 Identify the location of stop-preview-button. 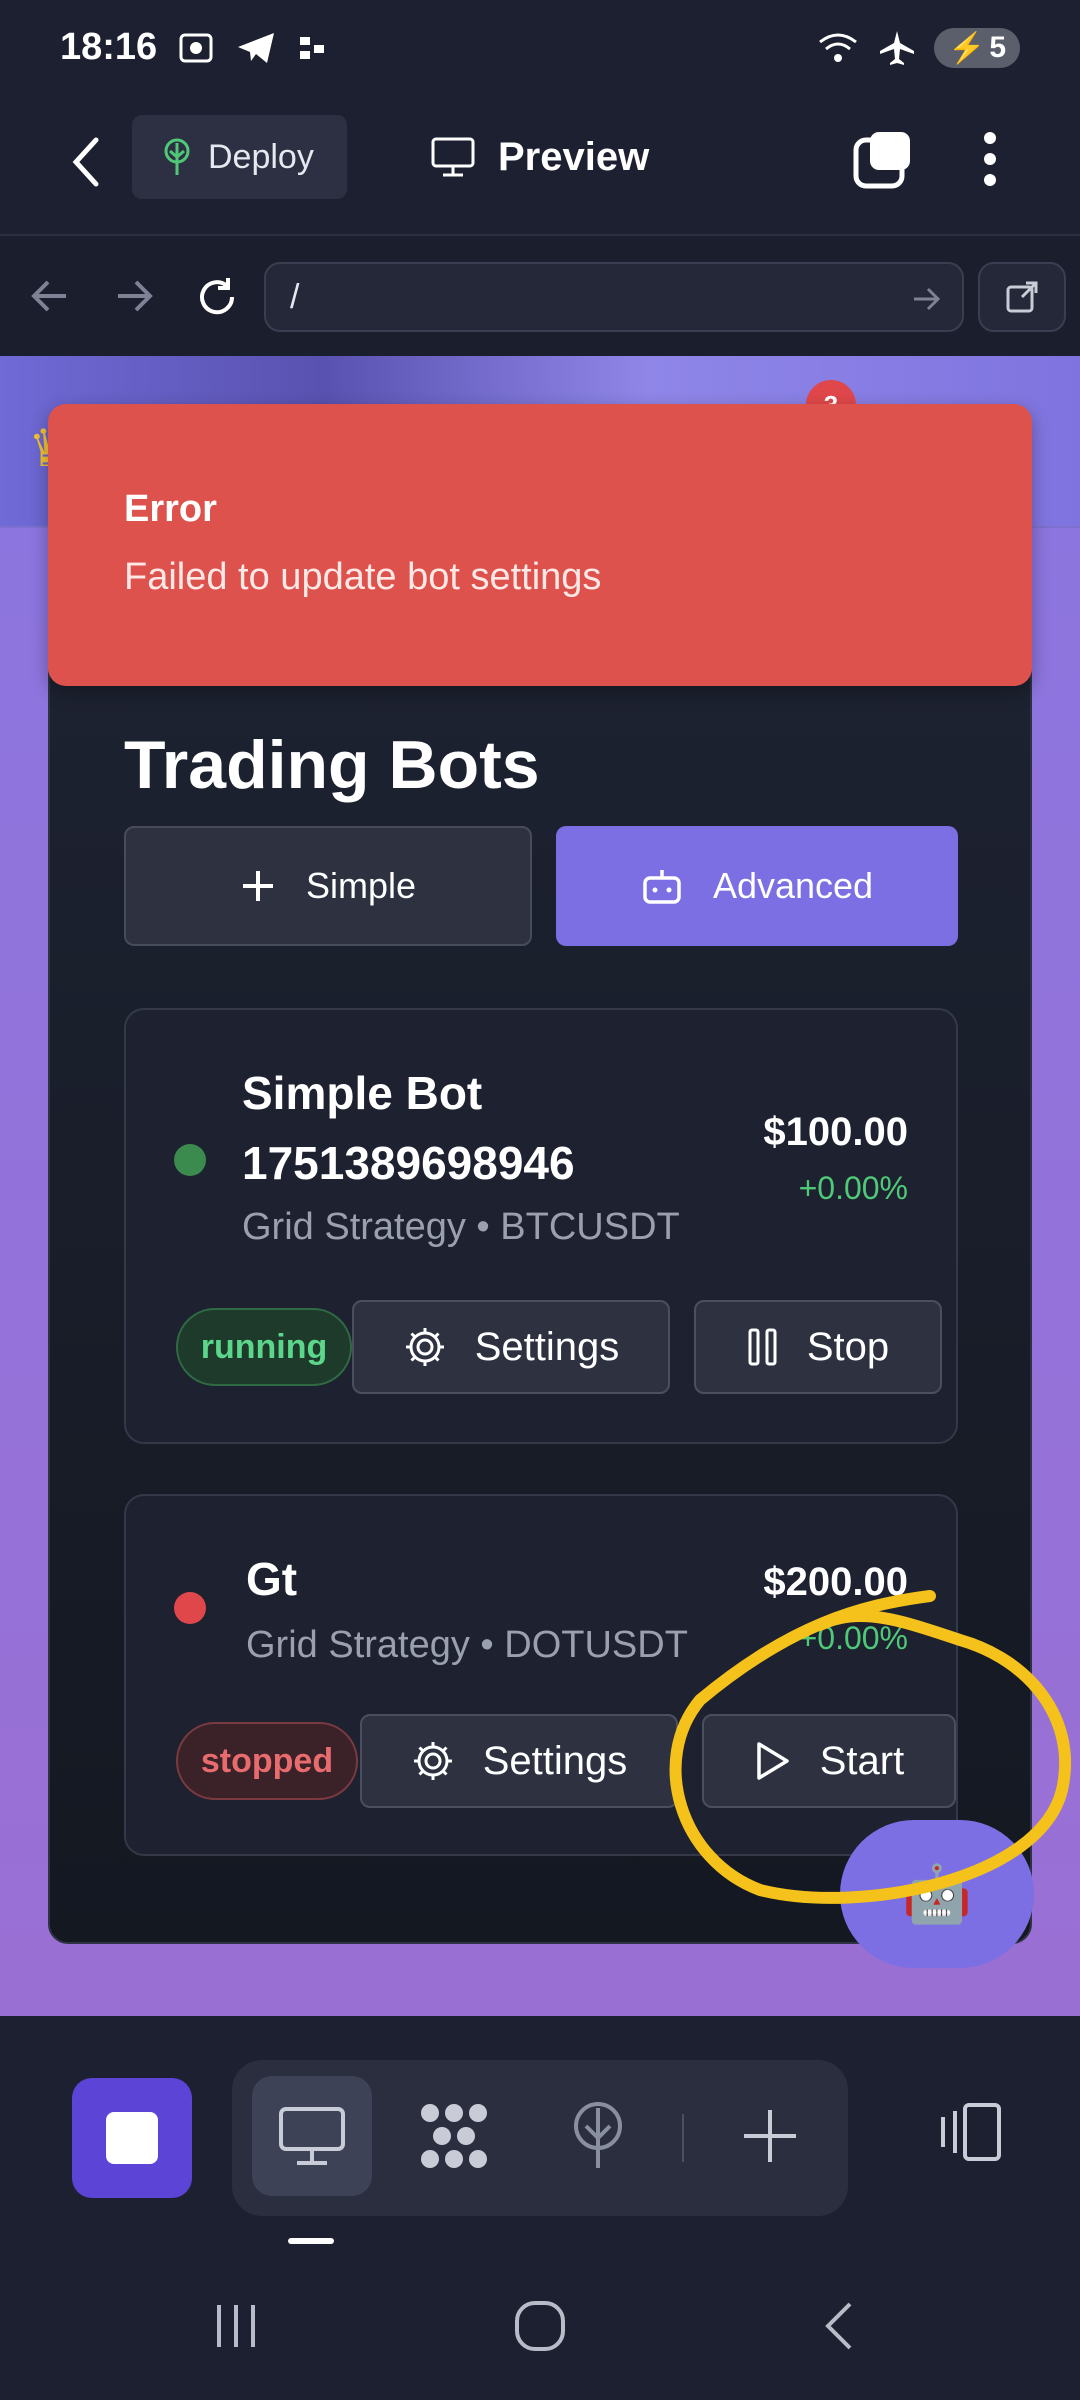
(132, 2138).